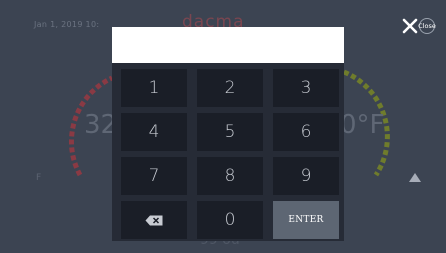  I want to click on number-input, so click(228, 45).